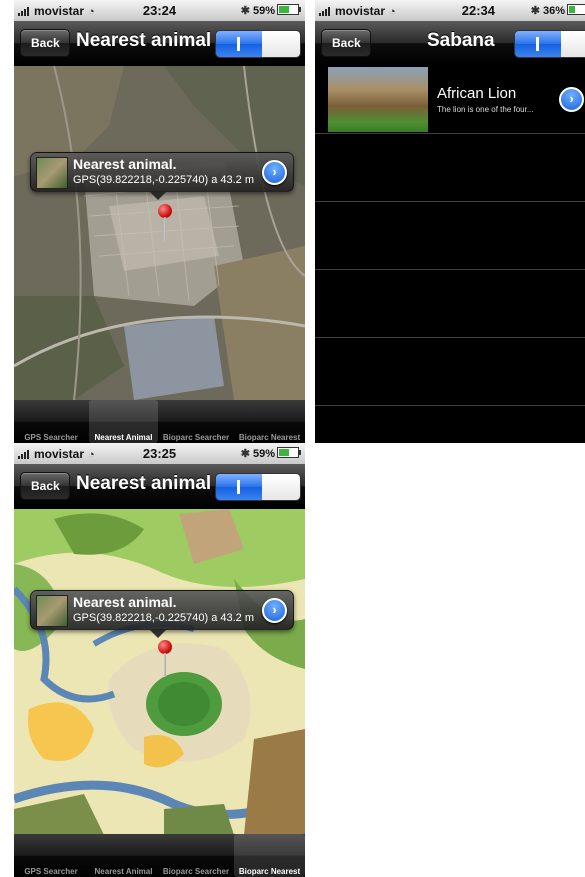 The height and width of the screenshot is (877, 585). Describe the element at coordinates (461, 40) in the screenshot. I see `page-title: Sabana` at that location.